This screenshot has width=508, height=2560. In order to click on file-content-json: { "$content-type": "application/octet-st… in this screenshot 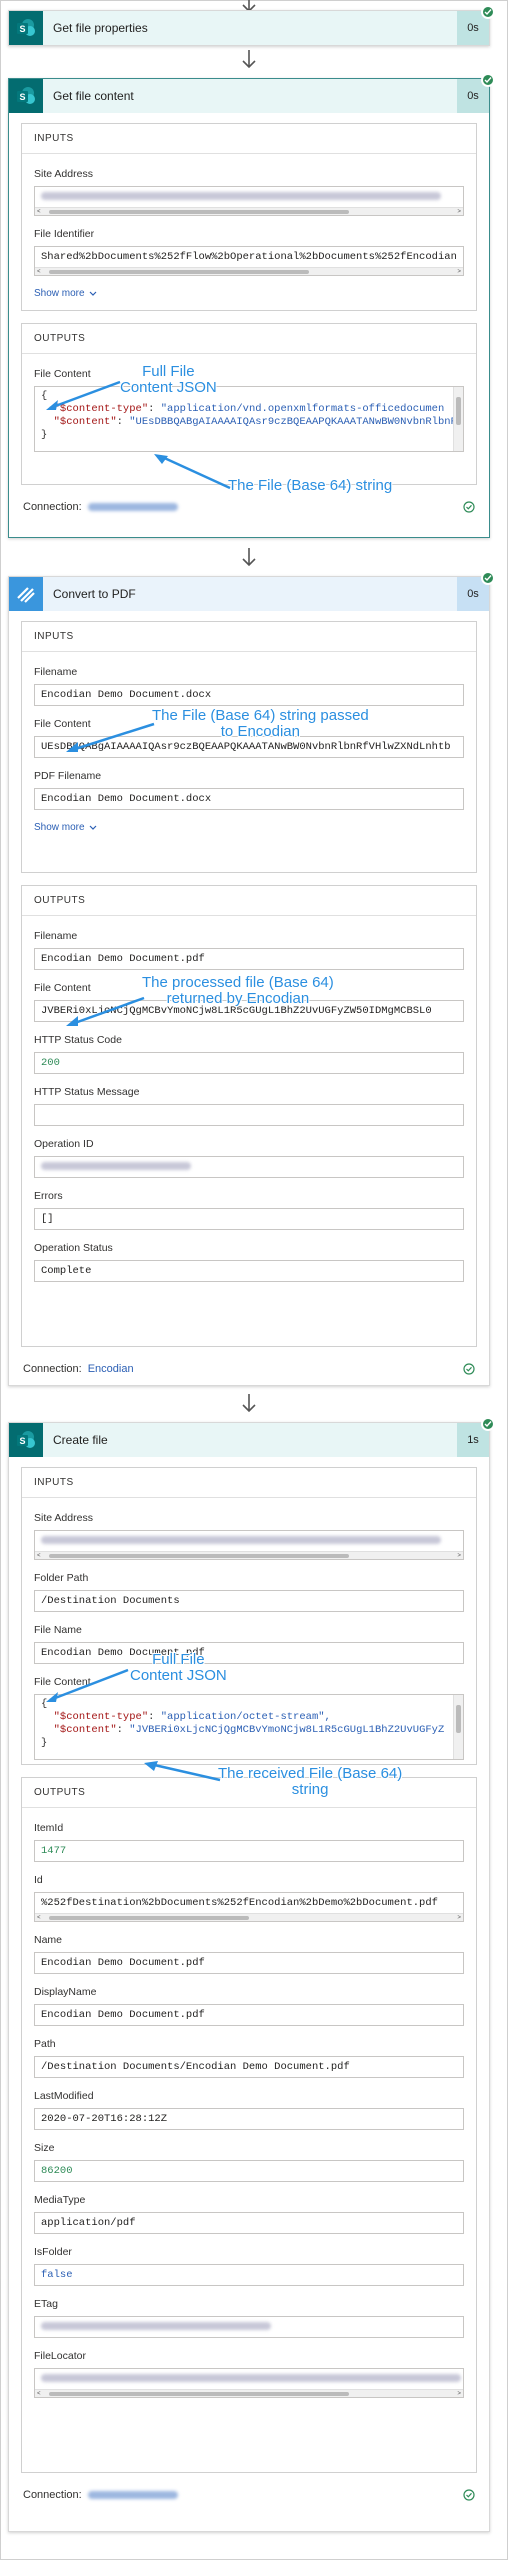, I will do `click(249, 1727)`.